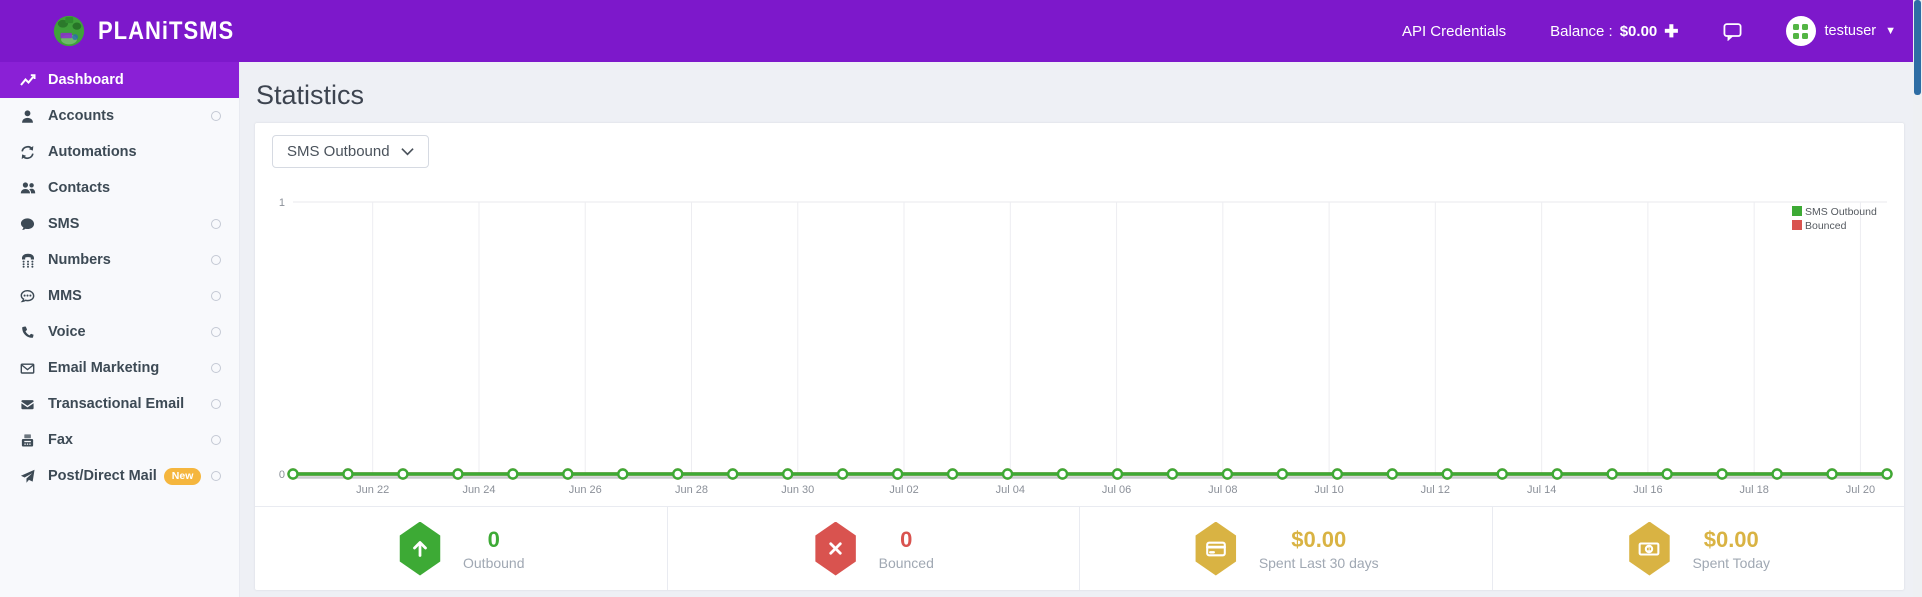 Image resolution: width=1922 pixels, height=597 pixels. Describe the element at coordinates (1614, 31) in the screenshot. I see `balance-display: Balance : $0.00 ✚` at that location.